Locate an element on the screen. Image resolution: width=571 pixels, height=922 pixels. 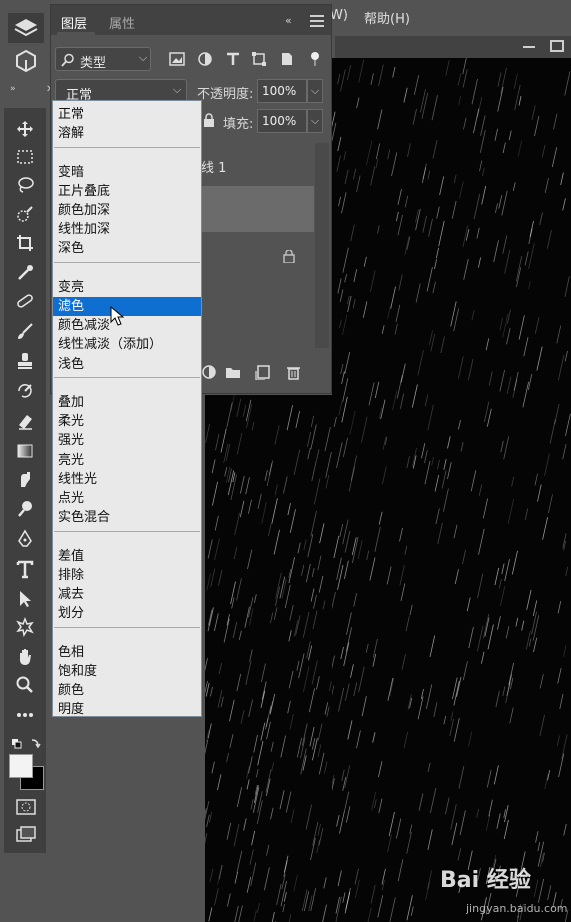
blend-mode-option: 正常 is located at coordinates (127, 114).